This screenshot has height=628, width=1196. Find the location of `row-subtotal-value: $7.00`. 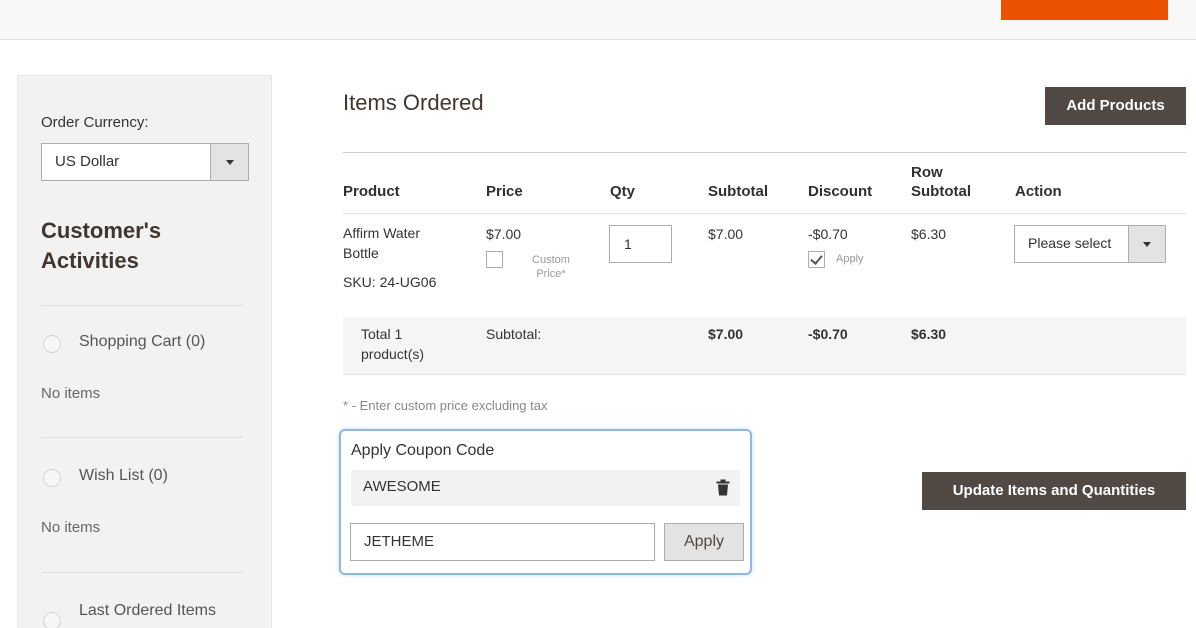

row-subtotal-value: $7.00 is located at coordinates (726, 234).